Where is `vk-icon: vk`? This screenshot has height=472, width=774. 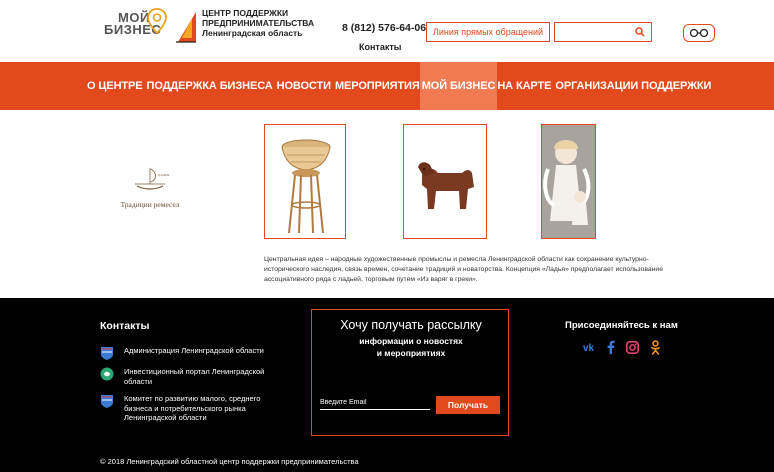 vk-icon: vk is located at coordinates (591, 347).